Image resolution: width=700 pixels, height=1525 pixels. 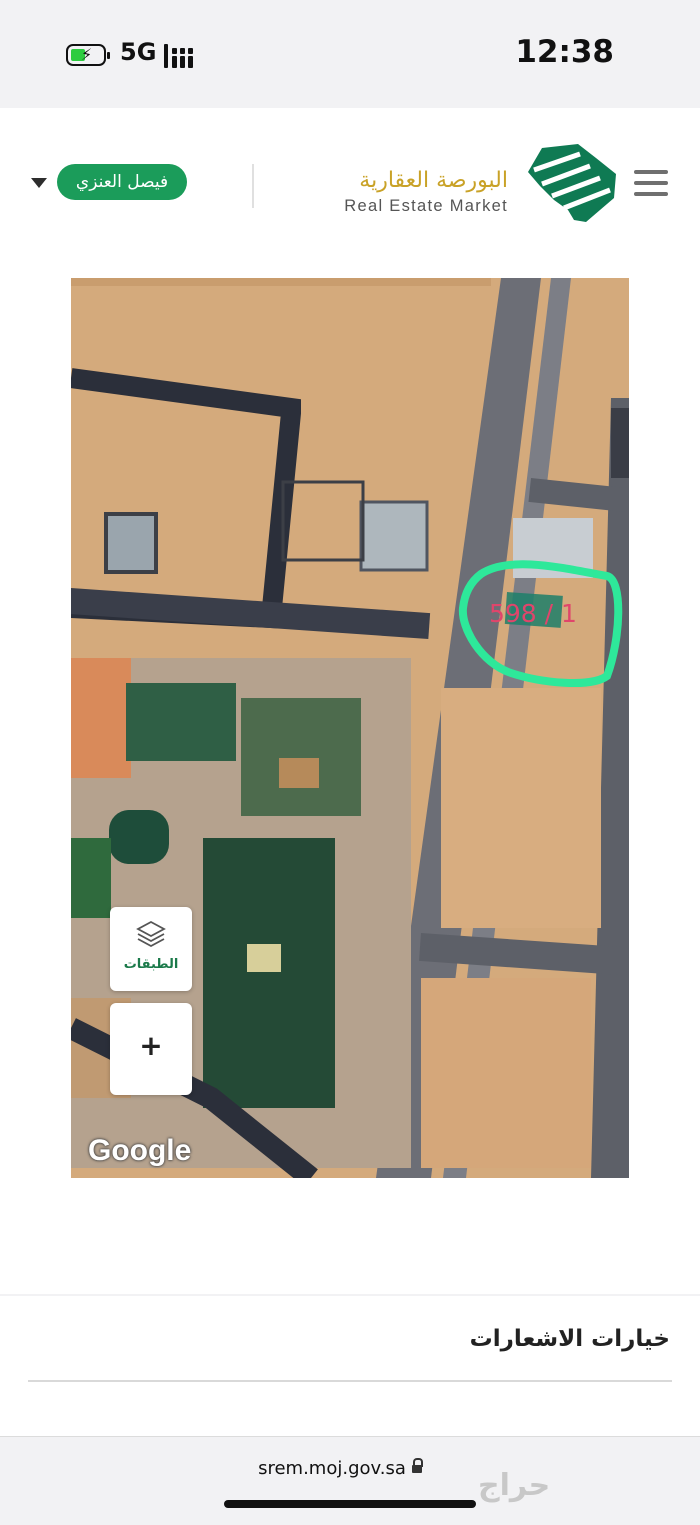 I want to click on logo-icon, so click(x=570, y=183).